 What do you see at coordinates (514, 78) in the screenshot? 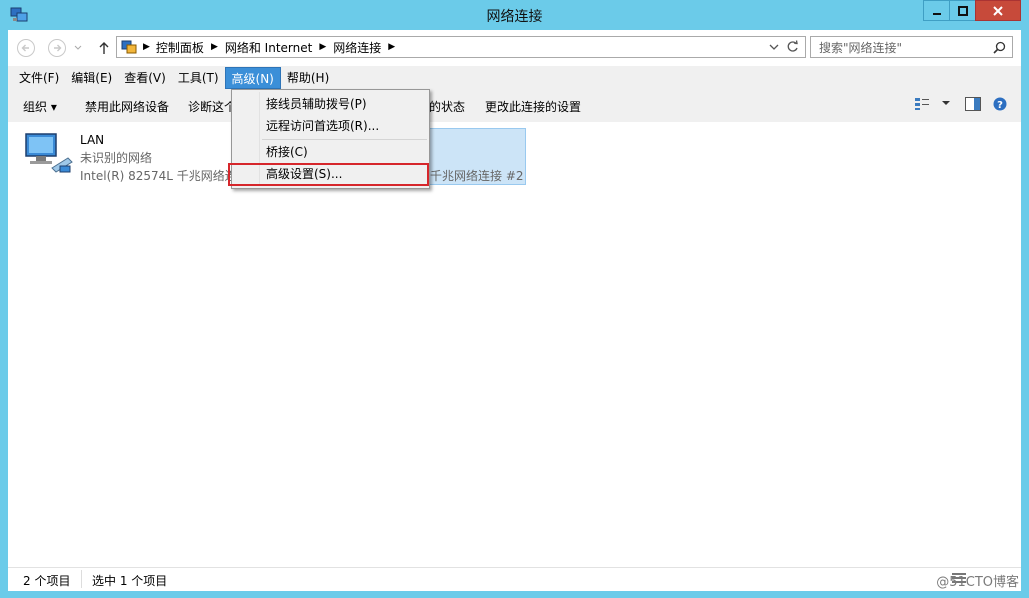
I see `menu-bar: 文件(F) 编辑(E) 查看(V) 工具(T) 高级(N) 帮助(H)` at bounding box center [514, 78].